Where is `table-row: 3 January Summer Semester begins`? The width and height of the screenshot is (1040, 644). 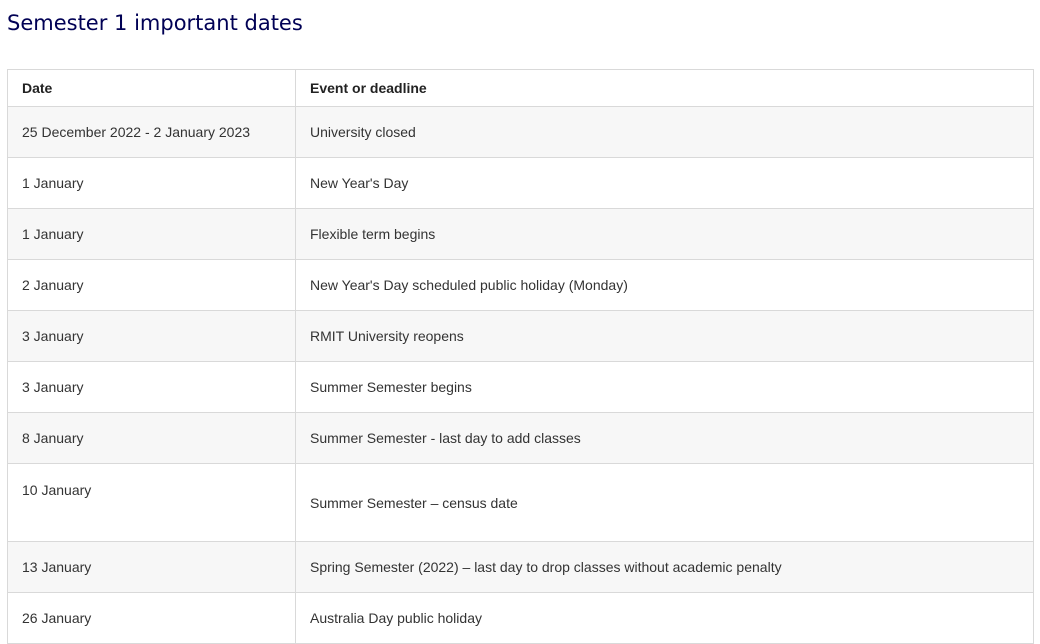 table-row: 3 January Summer Semester begins is located at coordinates (520, 387).